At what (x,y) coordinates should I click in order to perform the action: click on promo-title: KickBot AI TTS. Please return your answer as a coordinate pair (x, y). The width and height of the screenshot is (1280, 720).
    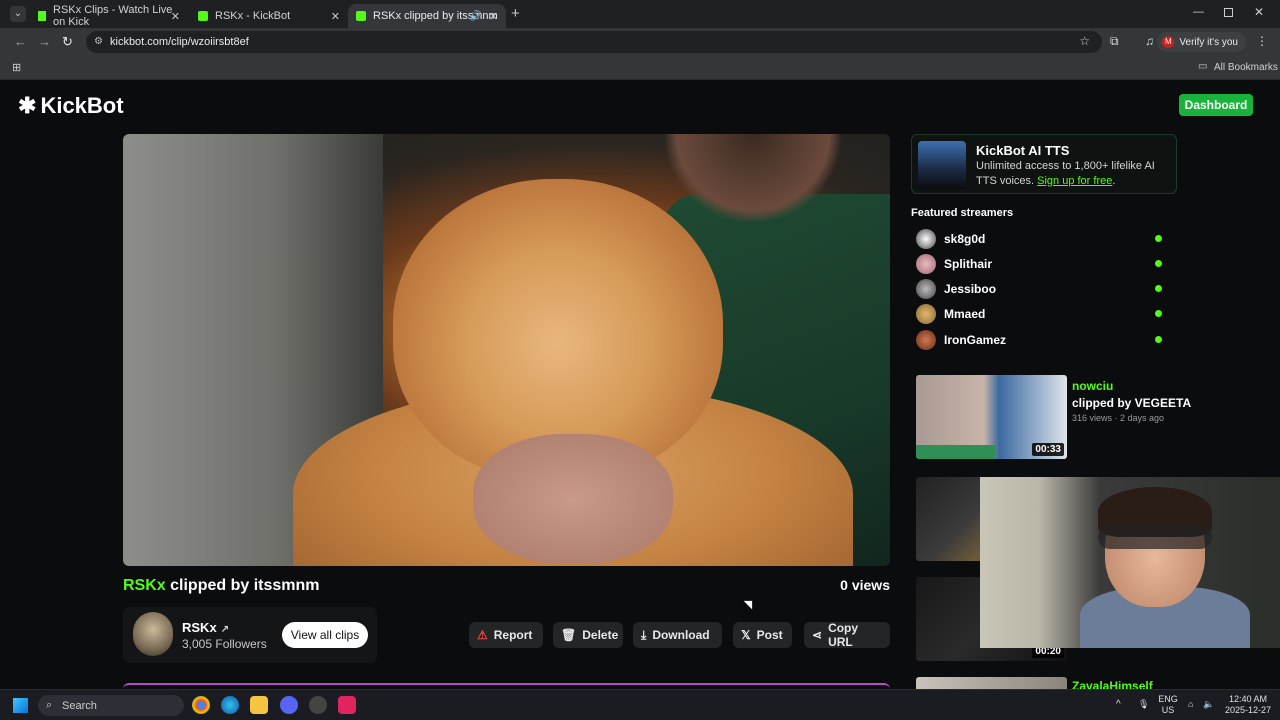
    Looking at the image, I should click on (1023, 150).